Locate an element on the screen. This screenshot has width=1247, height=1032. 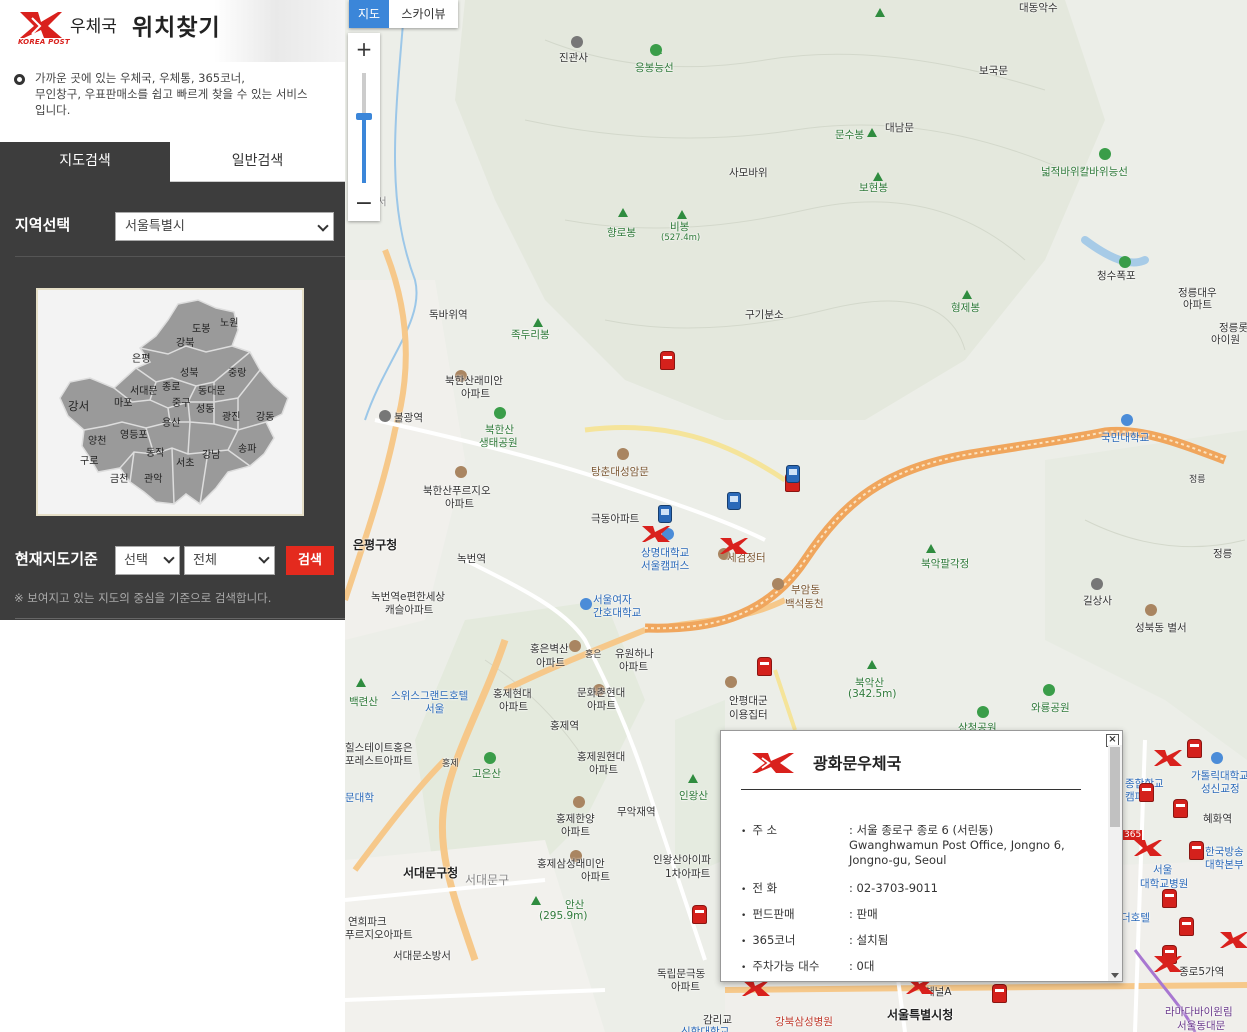
district-jungnang: 중랑 is located at coordinates (237, 371).